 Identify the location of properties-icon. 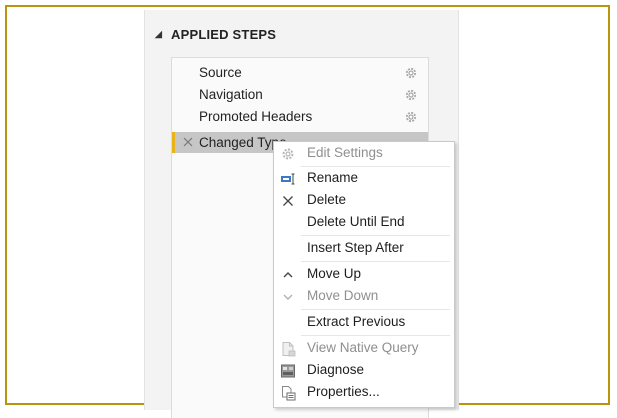
(289, 393).